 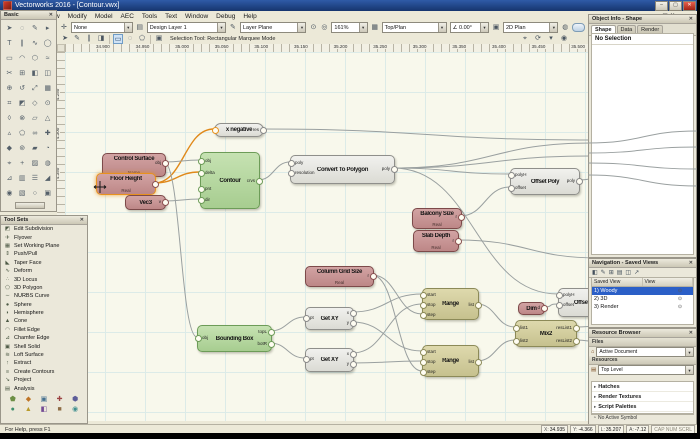 What do you see at coordinates (35, 103) in the screenshot?
I see `basic-tool-icon-22: ◇` at bounding box center [35, 103].